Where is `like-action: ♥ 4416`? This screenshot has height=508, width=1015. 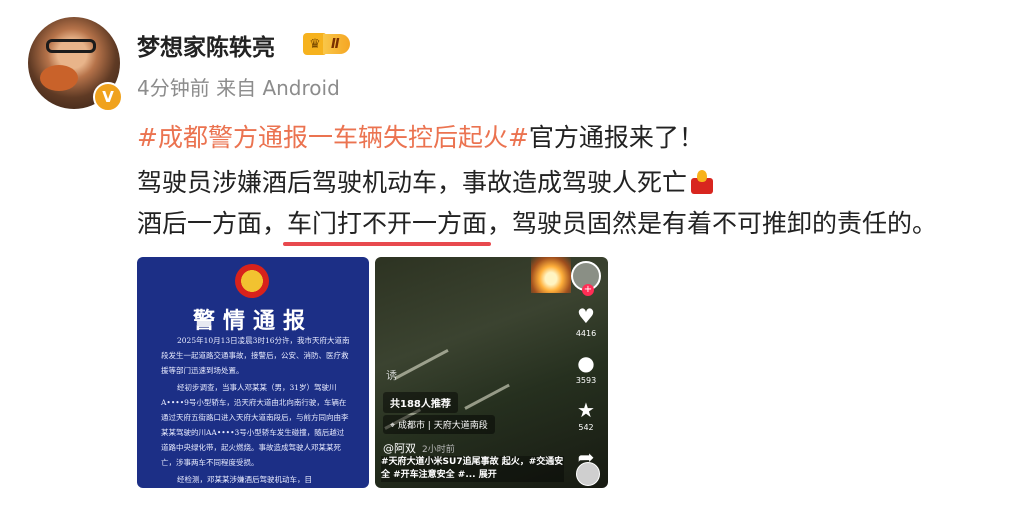
like-action: ♥ 4416 is located at coordinates (586, 321).